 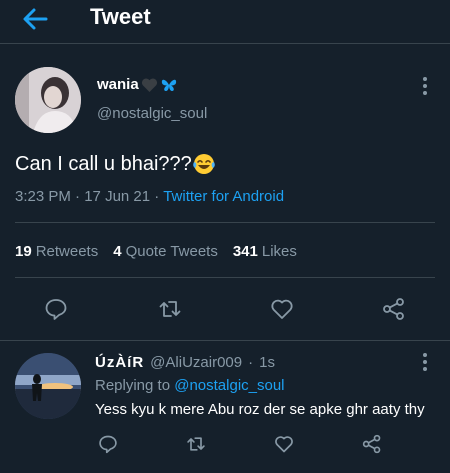 What do you see at coordinates (103, 163) in the screenshot?
I see `tweet-body: Can I call u bhai???` at bounding box center [103, 163].